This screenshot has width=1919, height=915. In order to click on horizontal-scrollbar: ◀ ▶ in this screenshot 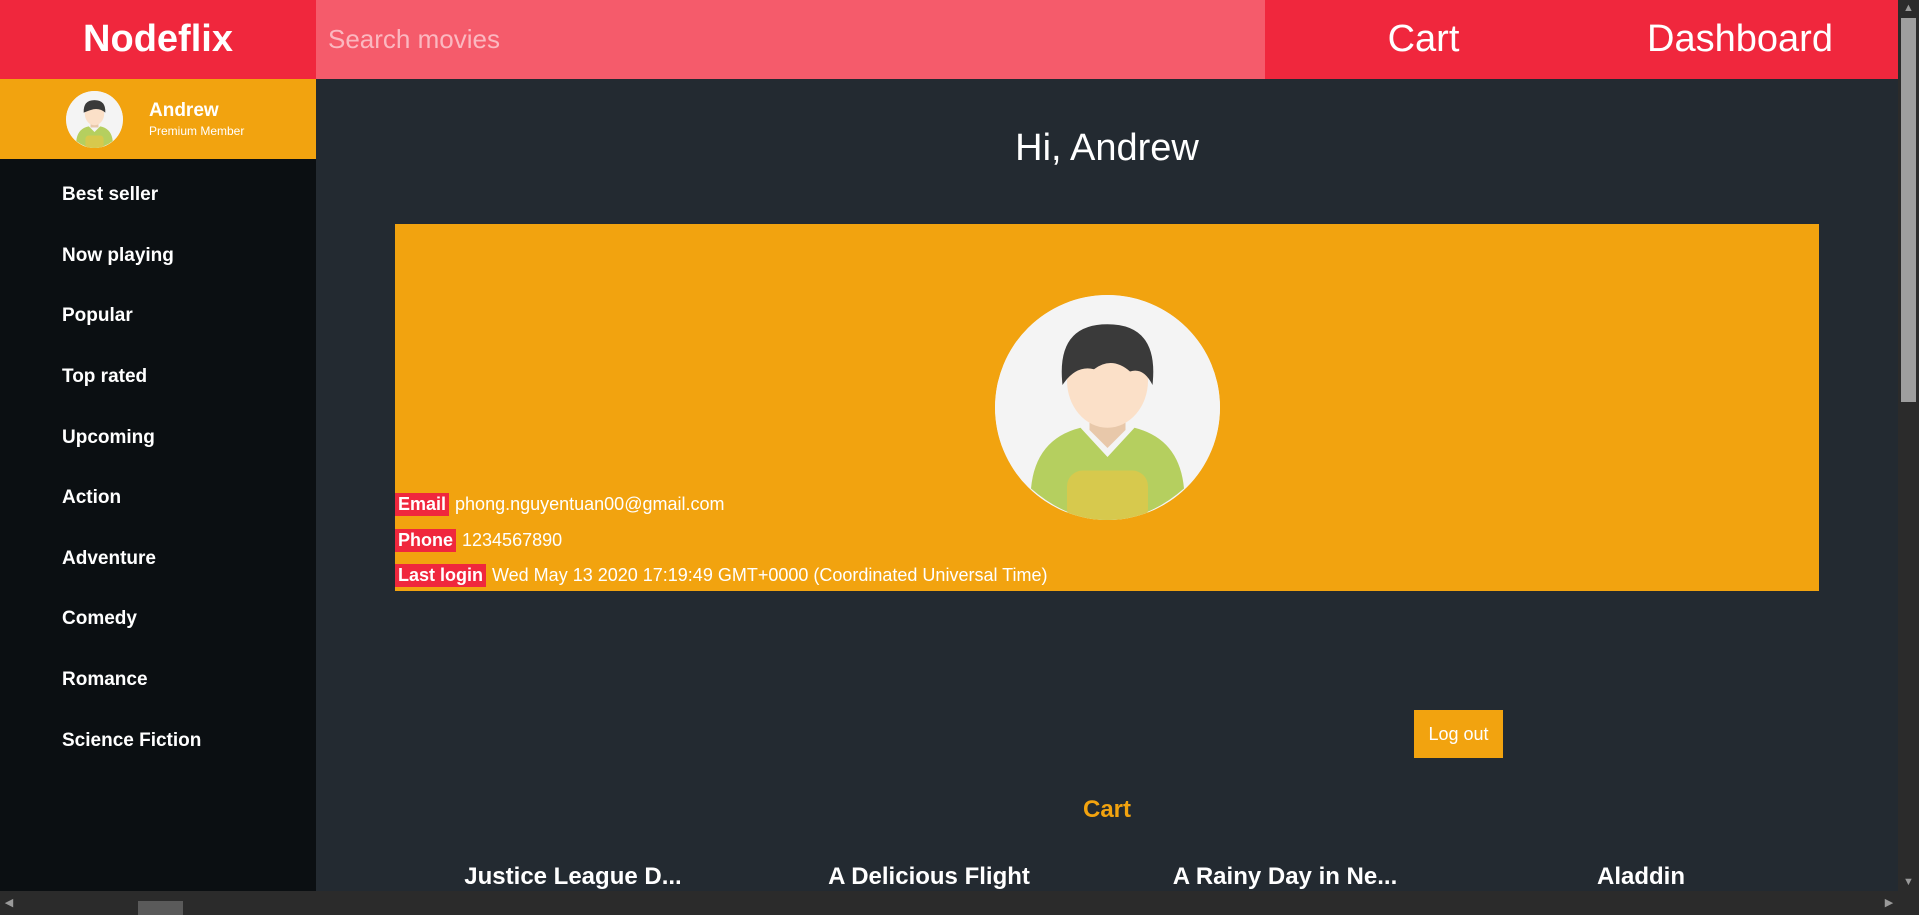, I will do `click(949, 903)`.